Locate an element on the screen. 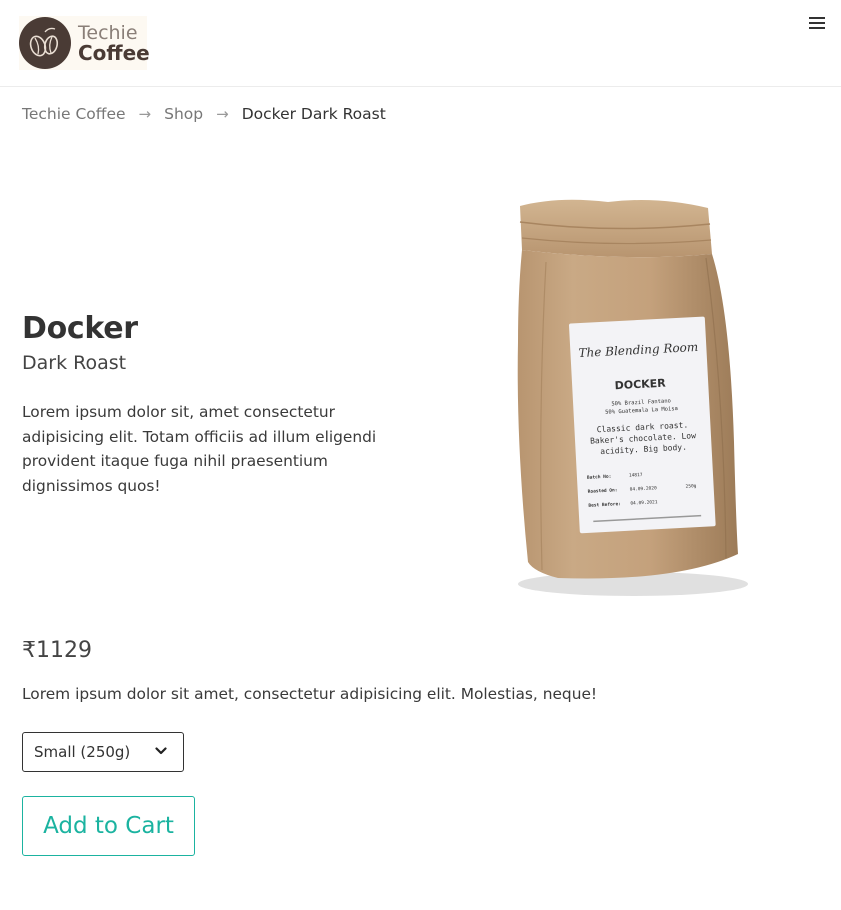  product-price: ₹1129 is located at coordinates (57, 650).